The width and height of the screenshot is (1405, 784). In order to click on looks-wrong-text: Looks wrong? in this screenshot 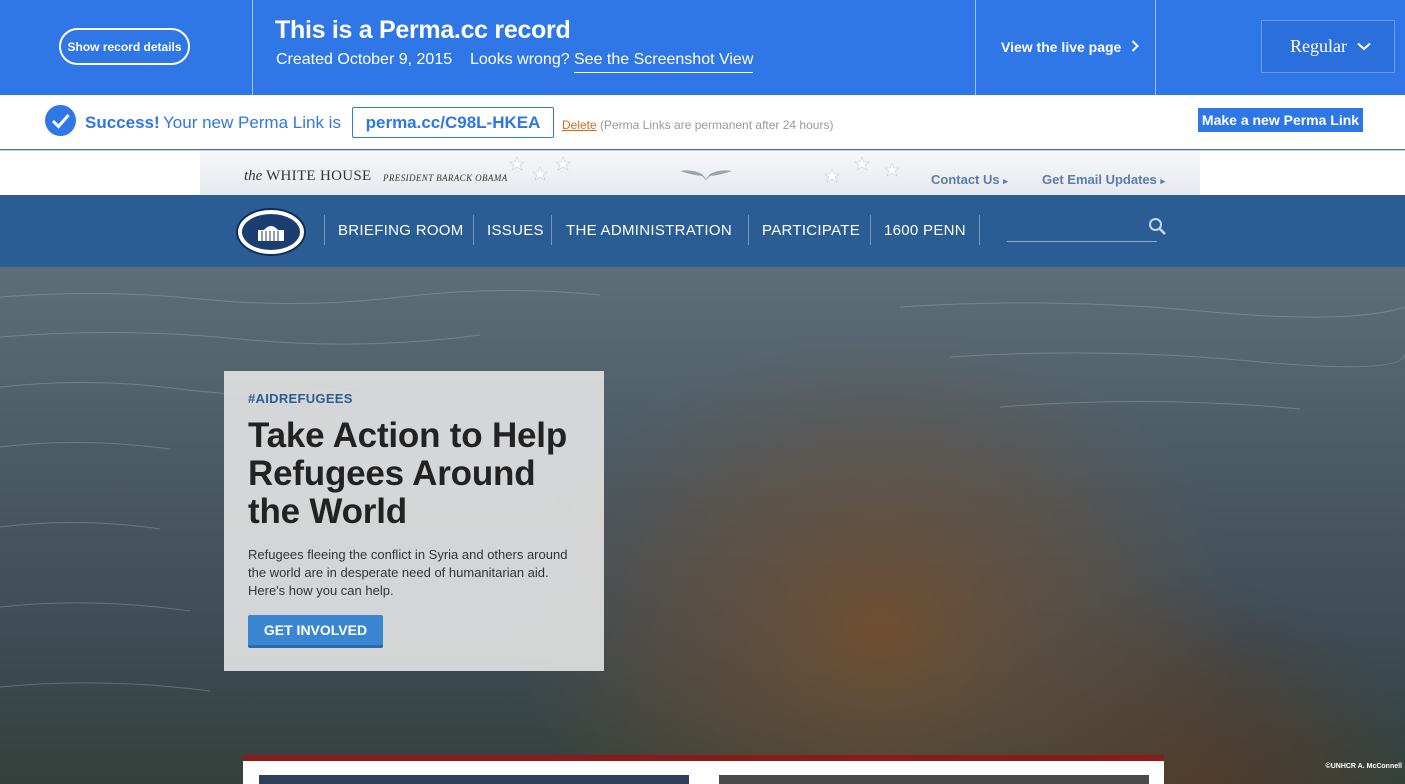, I will do `click(520, 59)`.